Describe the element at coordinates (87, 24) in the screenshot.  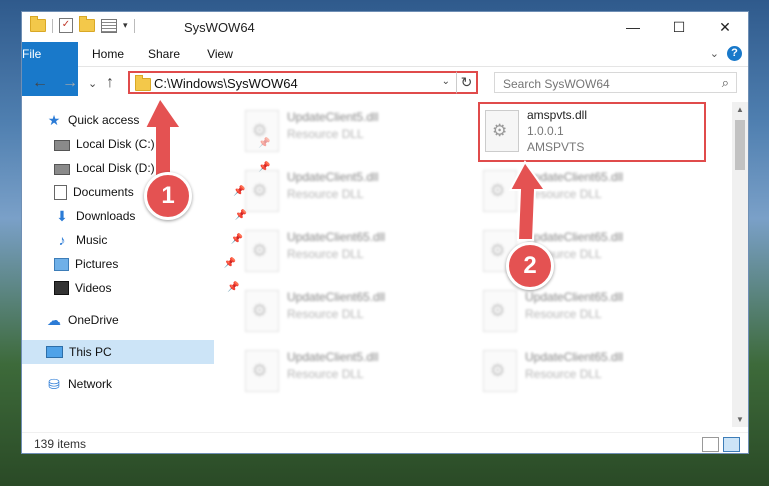
I see `new-folder-icon` at that location.